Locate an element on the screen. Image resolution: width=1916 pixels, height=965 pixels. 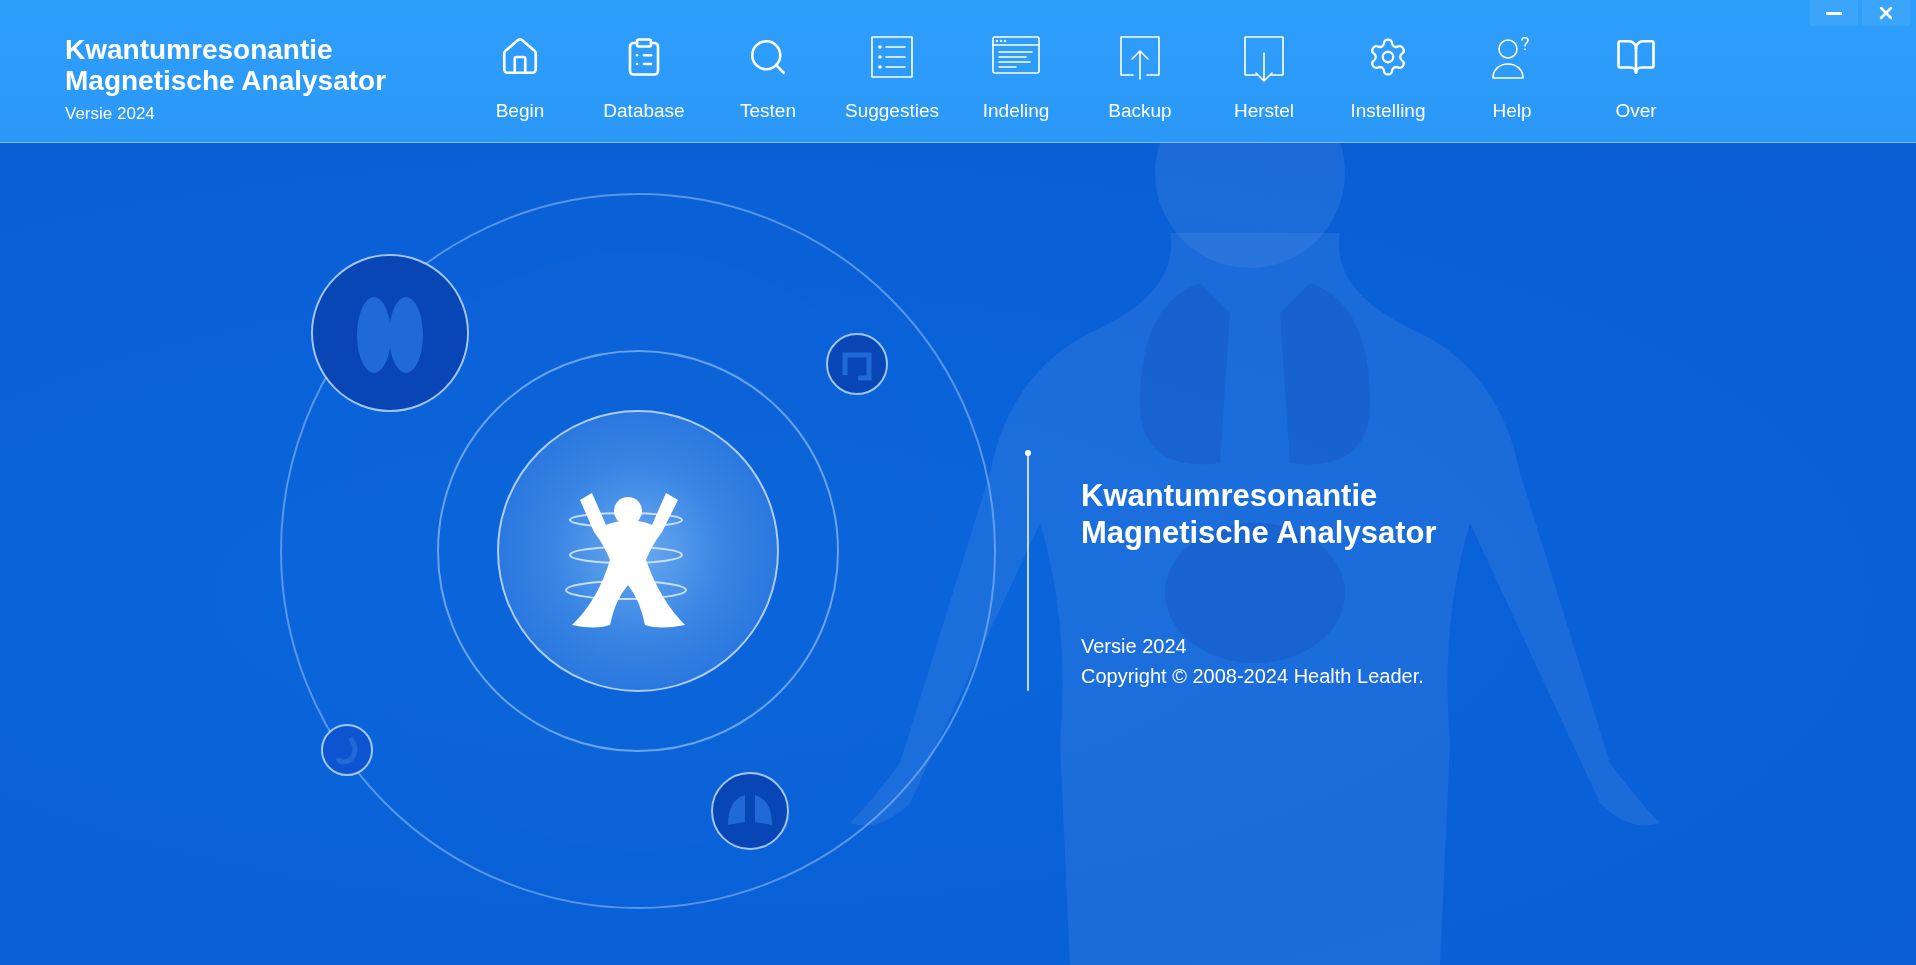
toolbar-button: Instelling is located at coordinates (1388, 77).